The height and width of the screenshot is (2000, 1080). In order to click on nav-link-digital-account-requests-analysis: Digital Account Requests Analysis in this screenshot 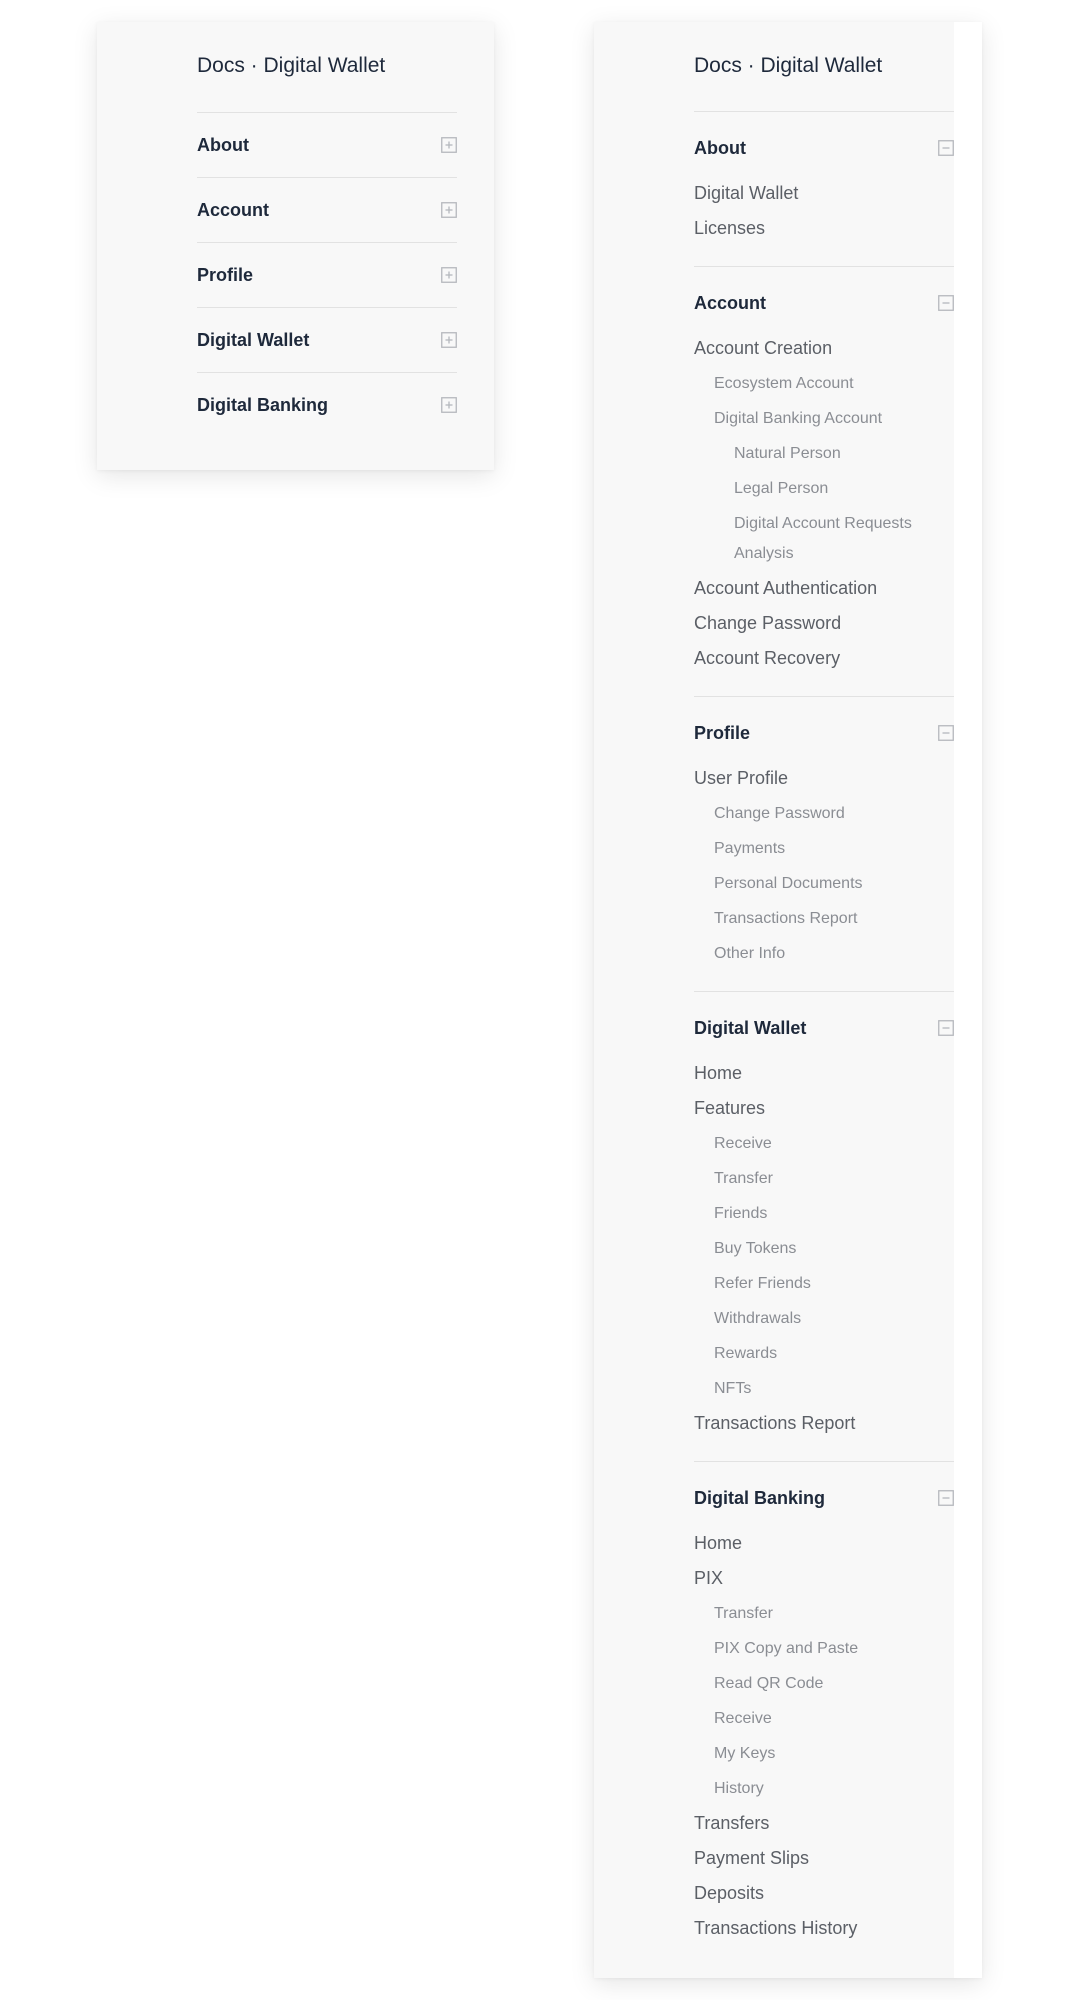, I will do `click(824, 538)`.